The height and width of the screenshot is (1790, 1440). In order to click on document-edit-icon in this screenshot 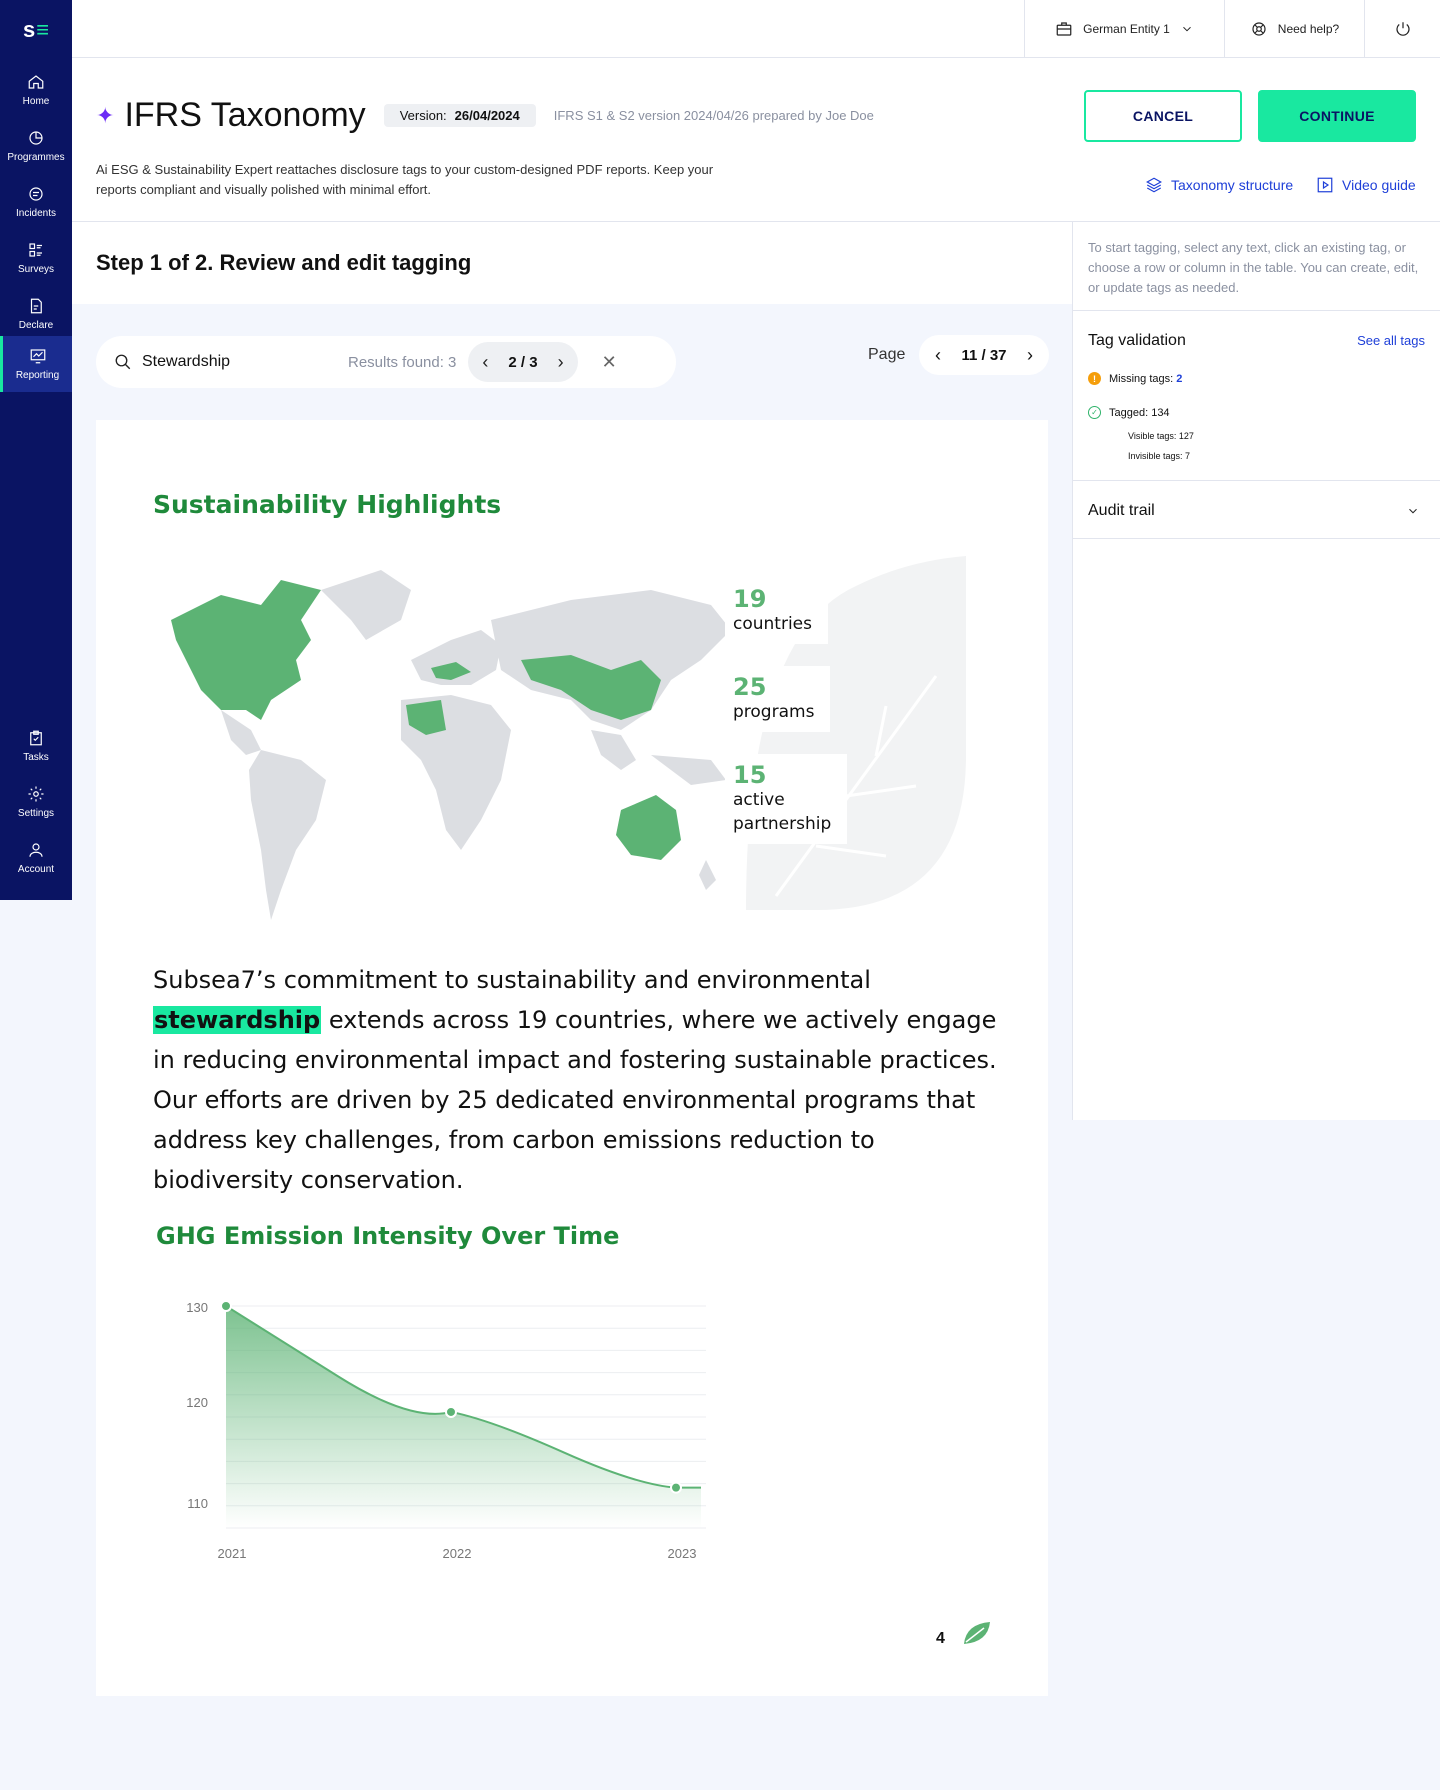, I will do `click(36, 306)`.